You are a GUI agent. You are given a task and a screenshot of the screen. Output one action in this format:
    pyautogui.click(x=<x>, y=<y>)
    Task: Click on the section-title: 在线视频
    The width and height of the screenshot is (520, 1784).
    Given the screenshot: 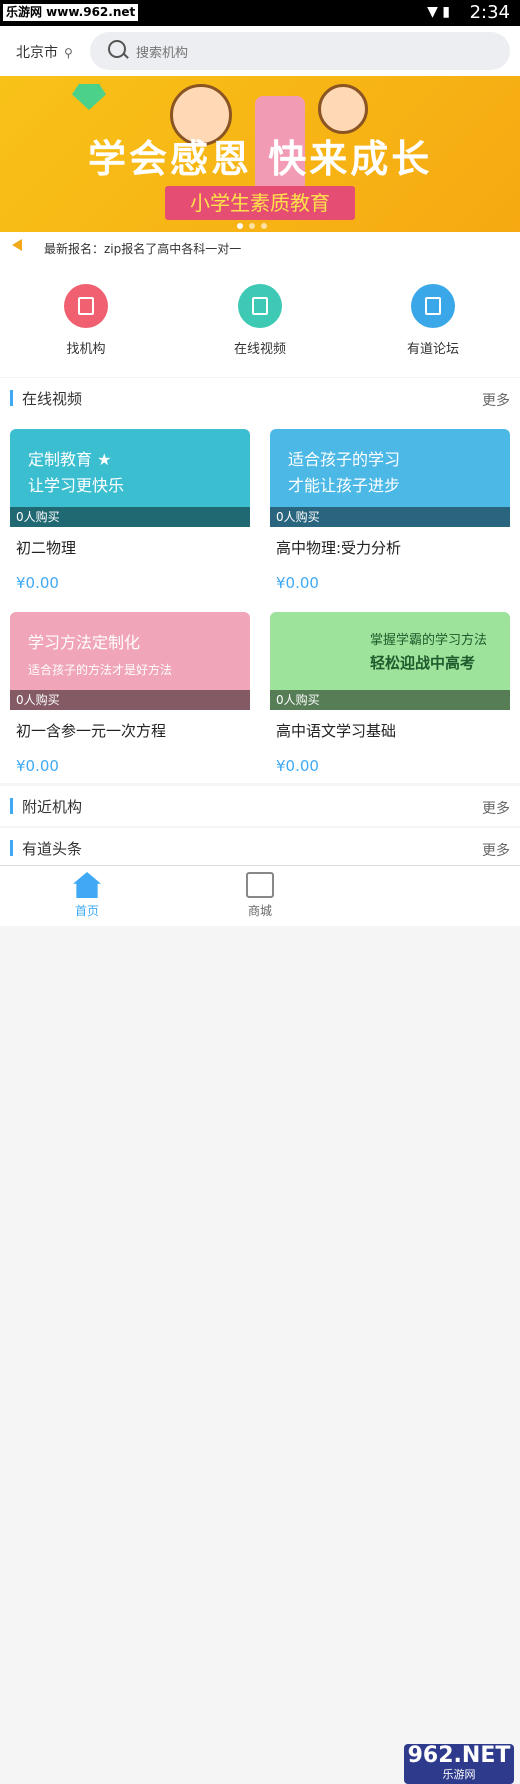 What is the action you would take?
    pyautogui.click(x=52, y=399)
    